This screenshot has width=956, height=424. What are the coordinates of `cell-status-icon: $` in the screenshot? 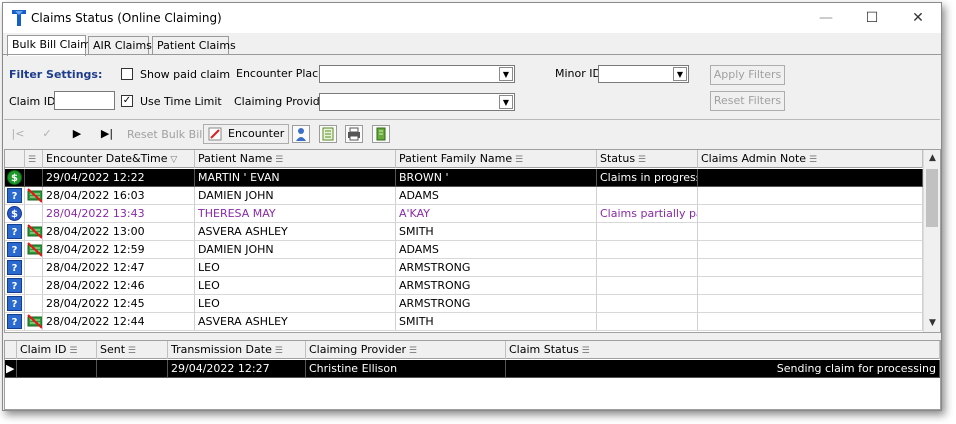 It's located at (15, 178).